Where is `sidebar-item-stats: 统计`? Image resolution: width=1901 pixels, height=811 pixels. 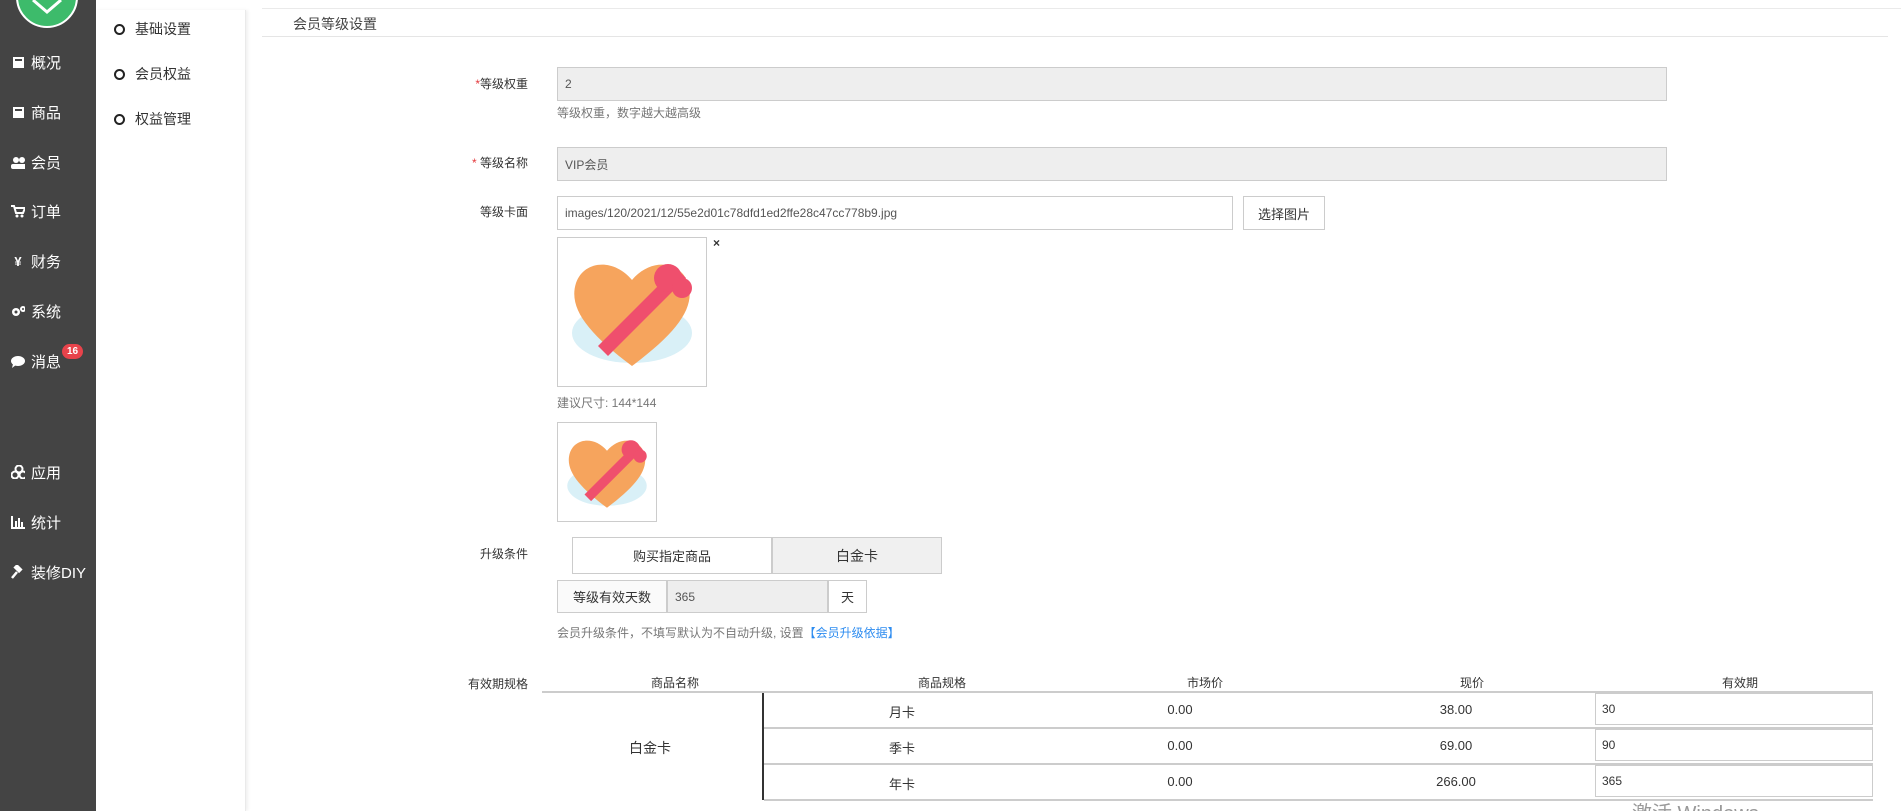 sidebar-item-stats: 统计 is located at coordinates (48, 522).